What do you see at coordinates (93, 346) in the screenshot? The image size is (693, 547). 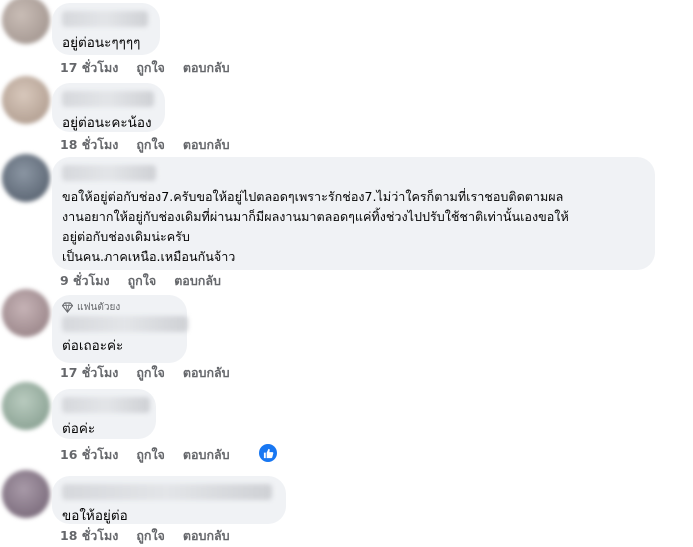 I see `comment-text: ต่อเถอะค่ะ` at bounding box center [93, 346].